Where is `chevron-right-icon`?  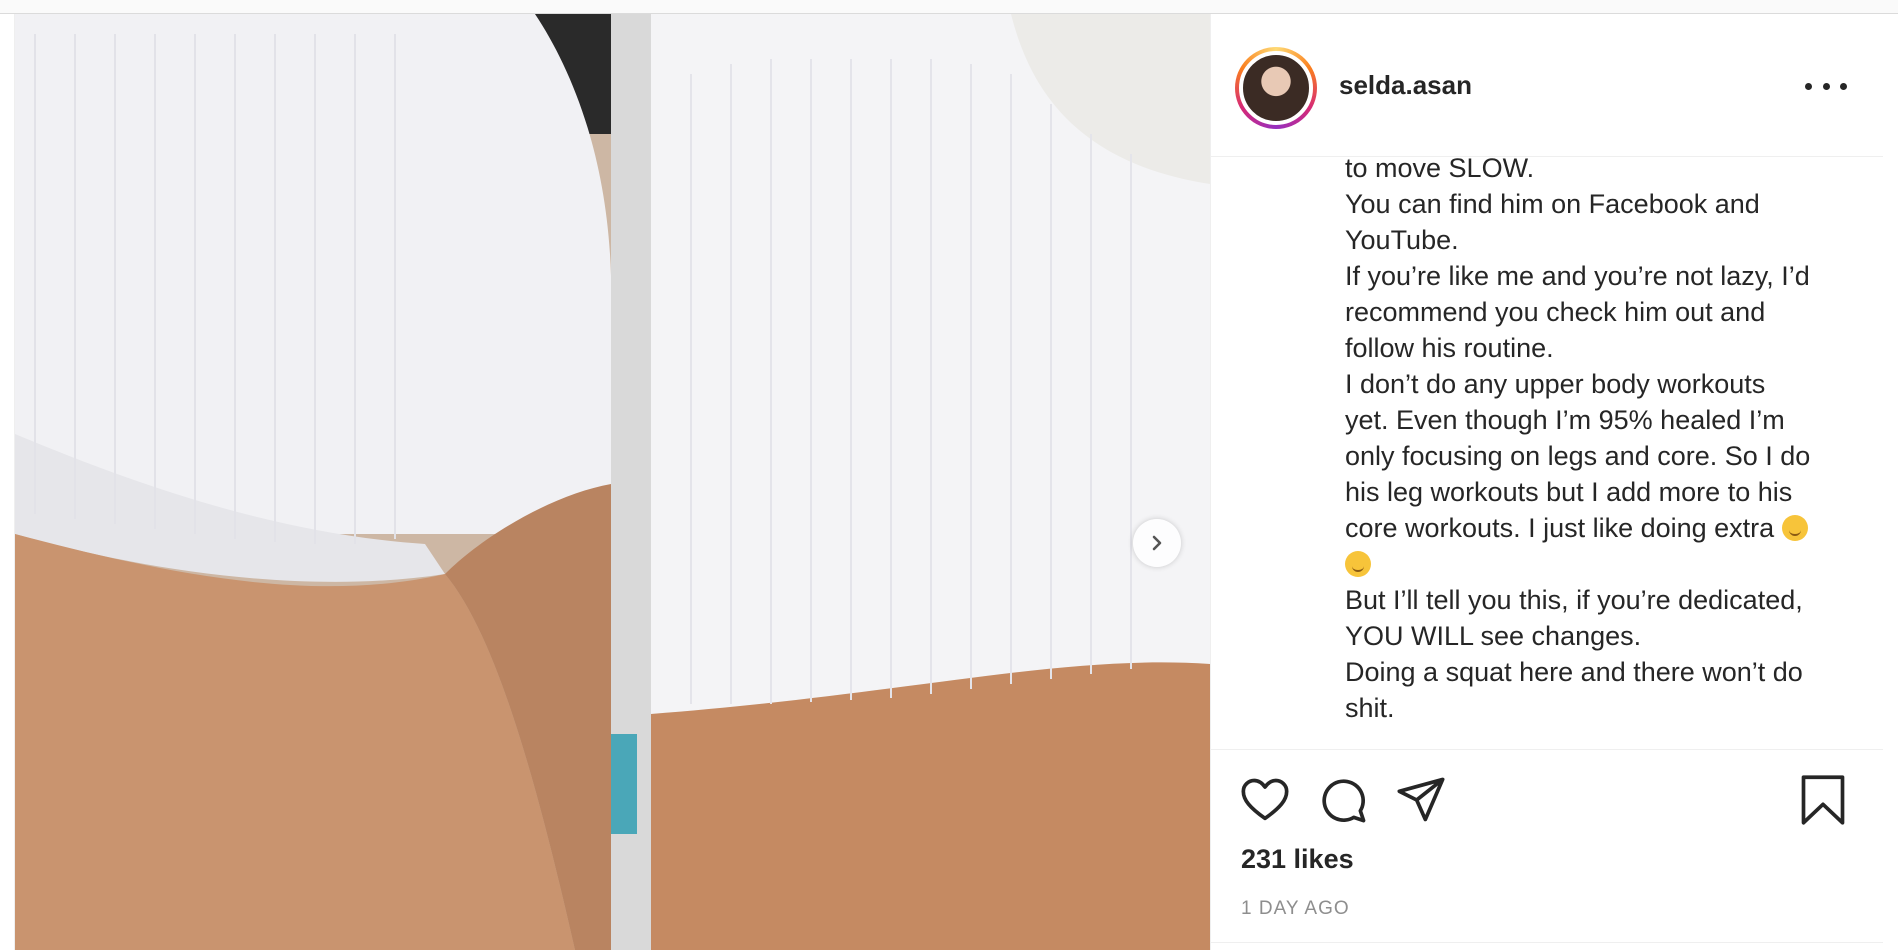 chevron-right-icon is located at coordinates (1157, 543).